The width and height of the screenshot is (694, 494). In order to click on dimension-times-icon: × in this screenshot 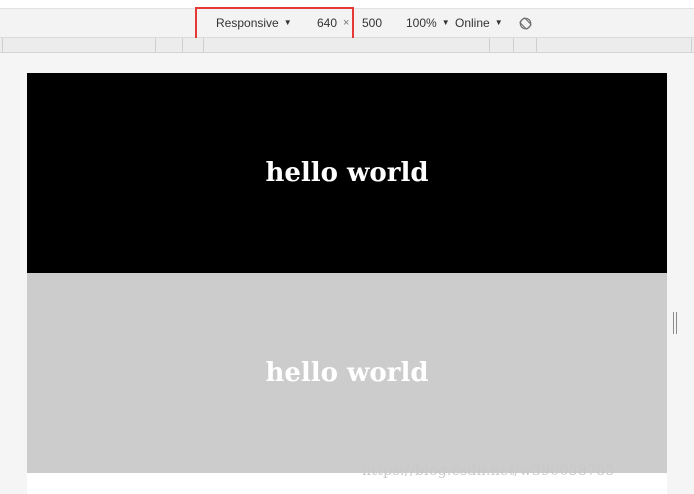, I will do `click(346, 23)`.